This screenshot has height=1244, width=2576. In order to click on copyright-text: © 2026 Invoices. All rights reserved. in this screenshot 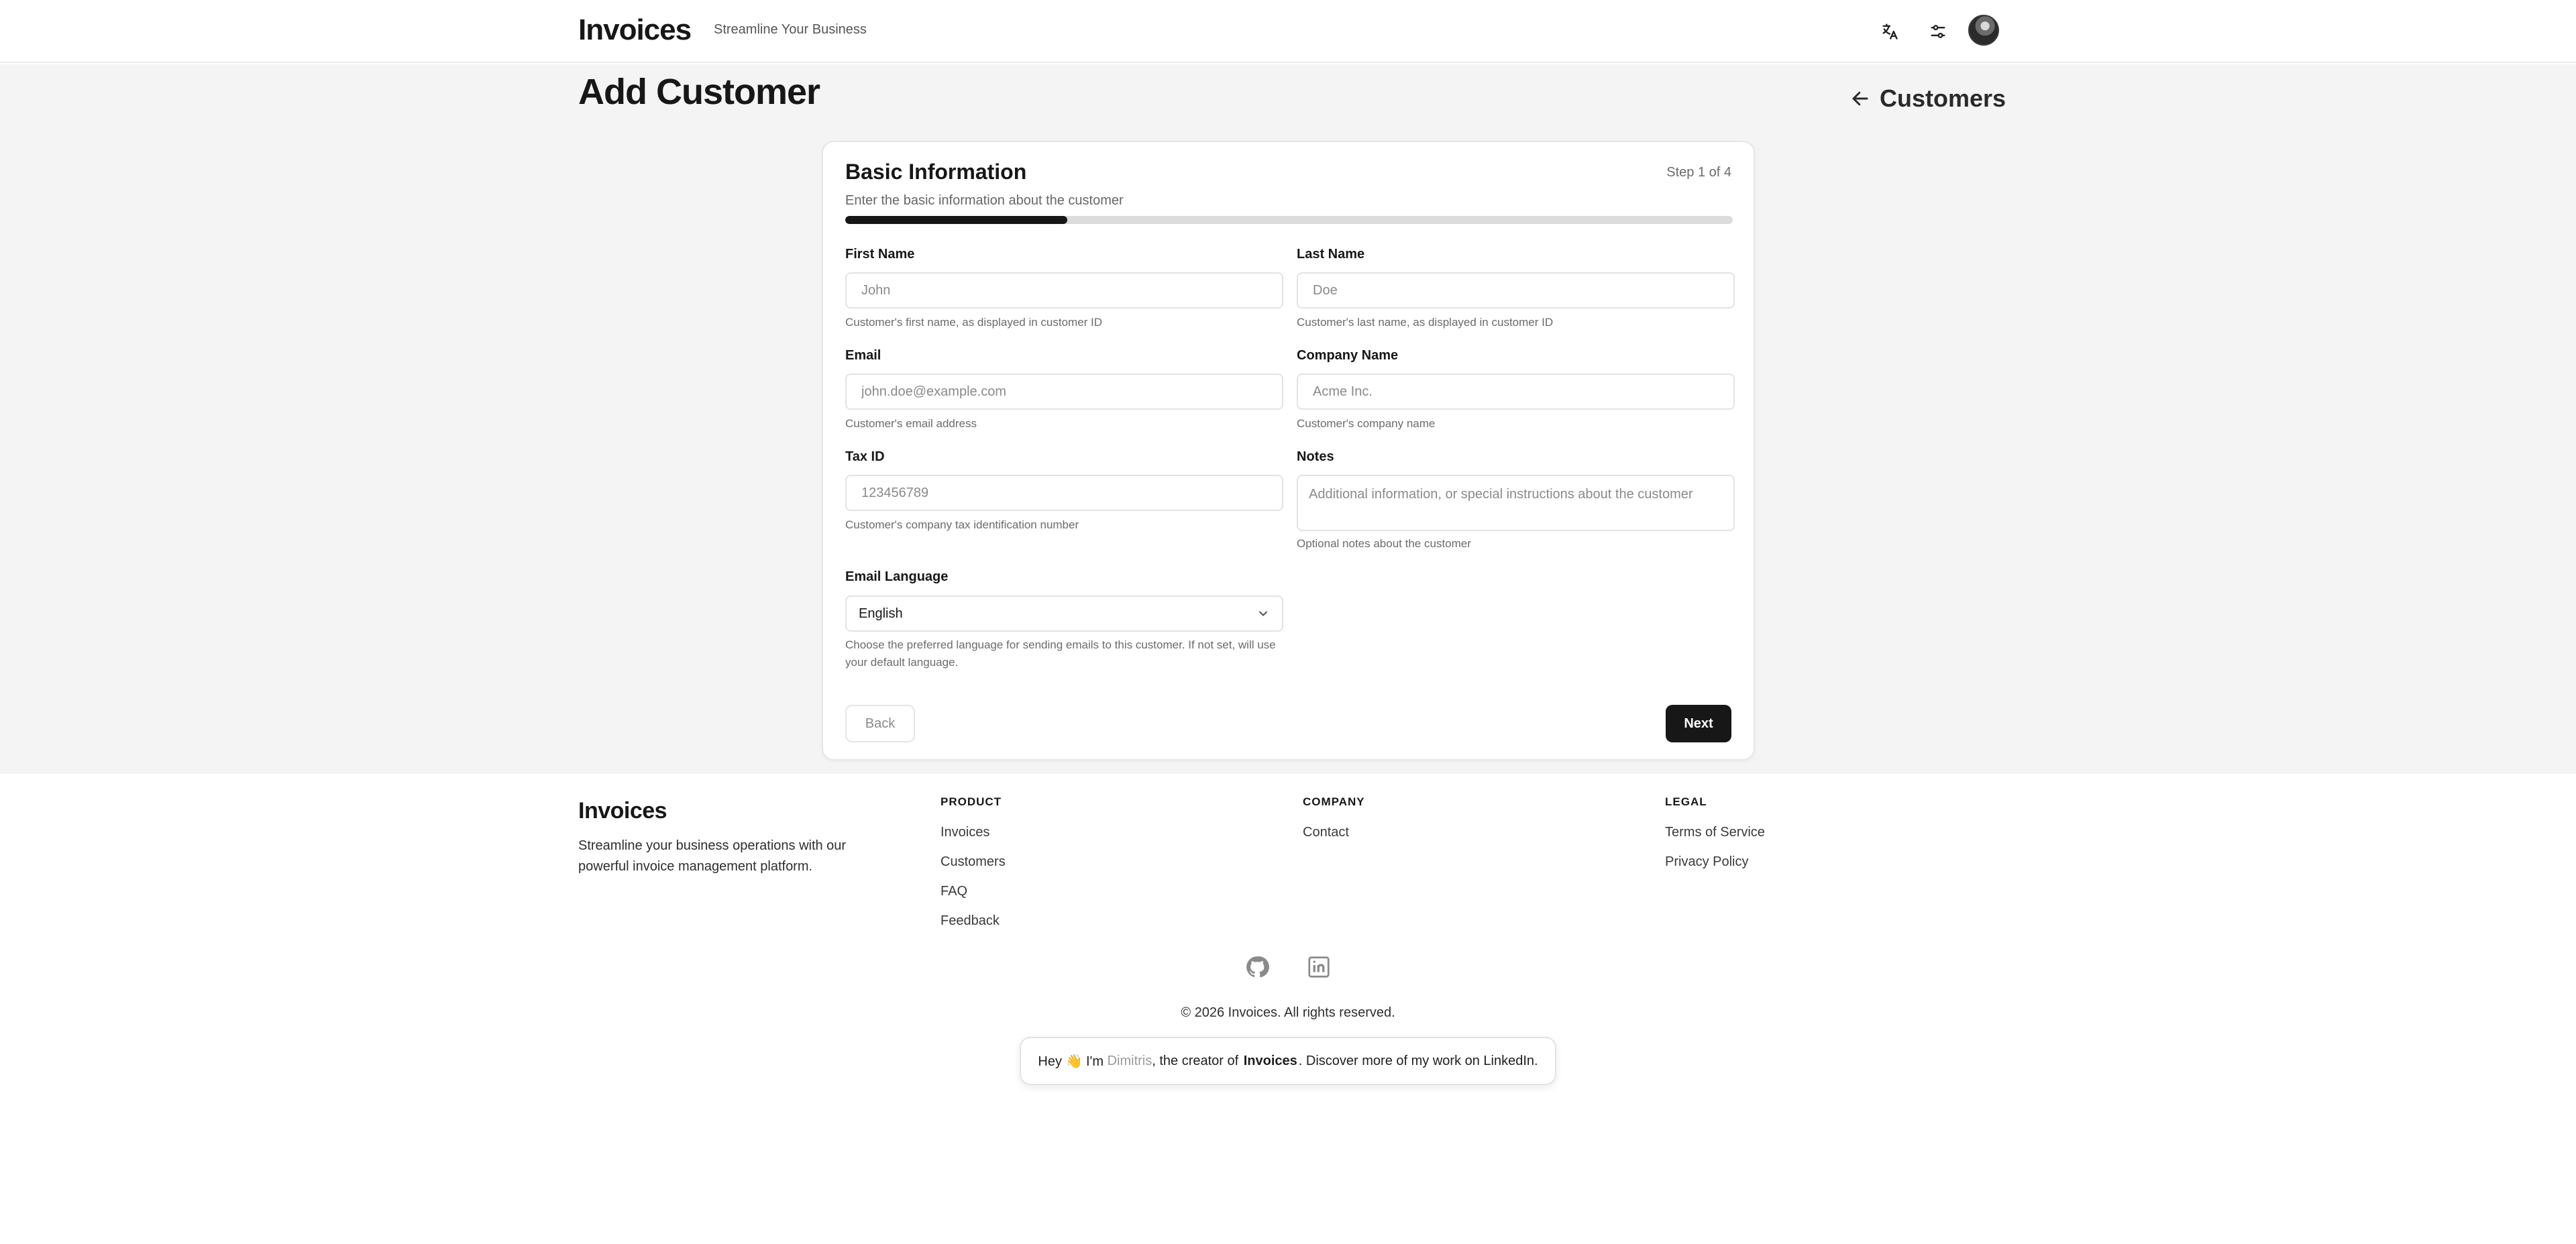, I will do `click(1288, 1012)`.